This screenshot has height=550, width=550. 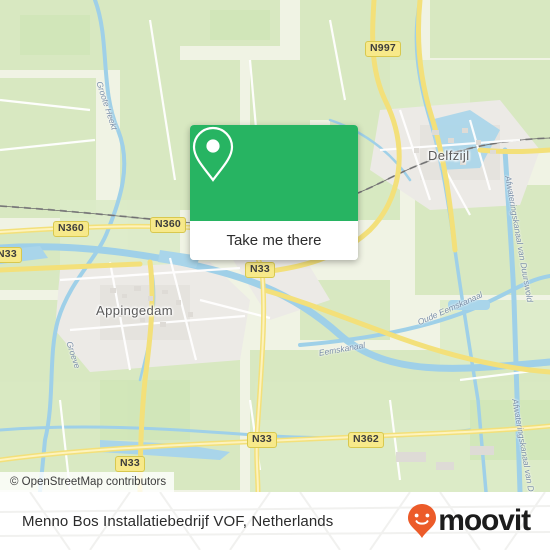 I want to click on destination-popup-card: Take me there, so click(x=274, y=192).